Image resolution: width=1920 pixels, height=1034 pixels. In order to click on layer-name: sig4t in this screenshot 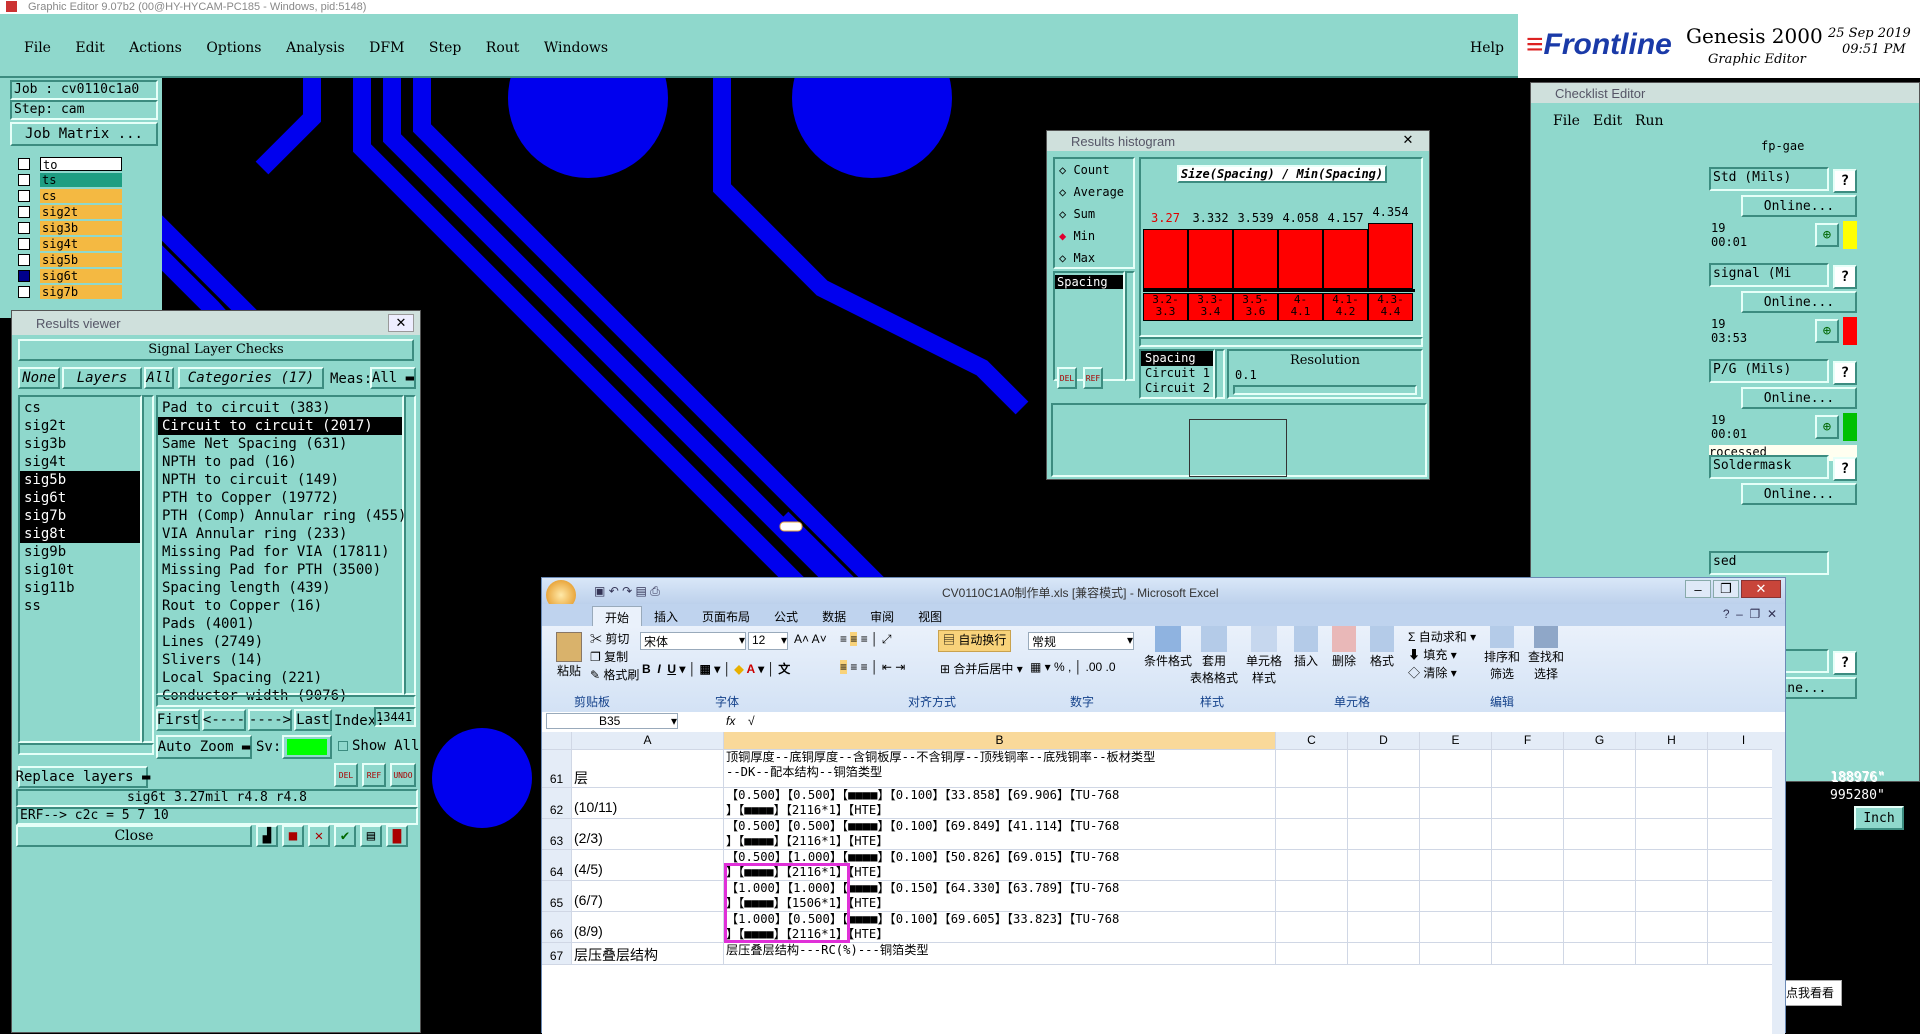, I will do `click(81, 244)`.